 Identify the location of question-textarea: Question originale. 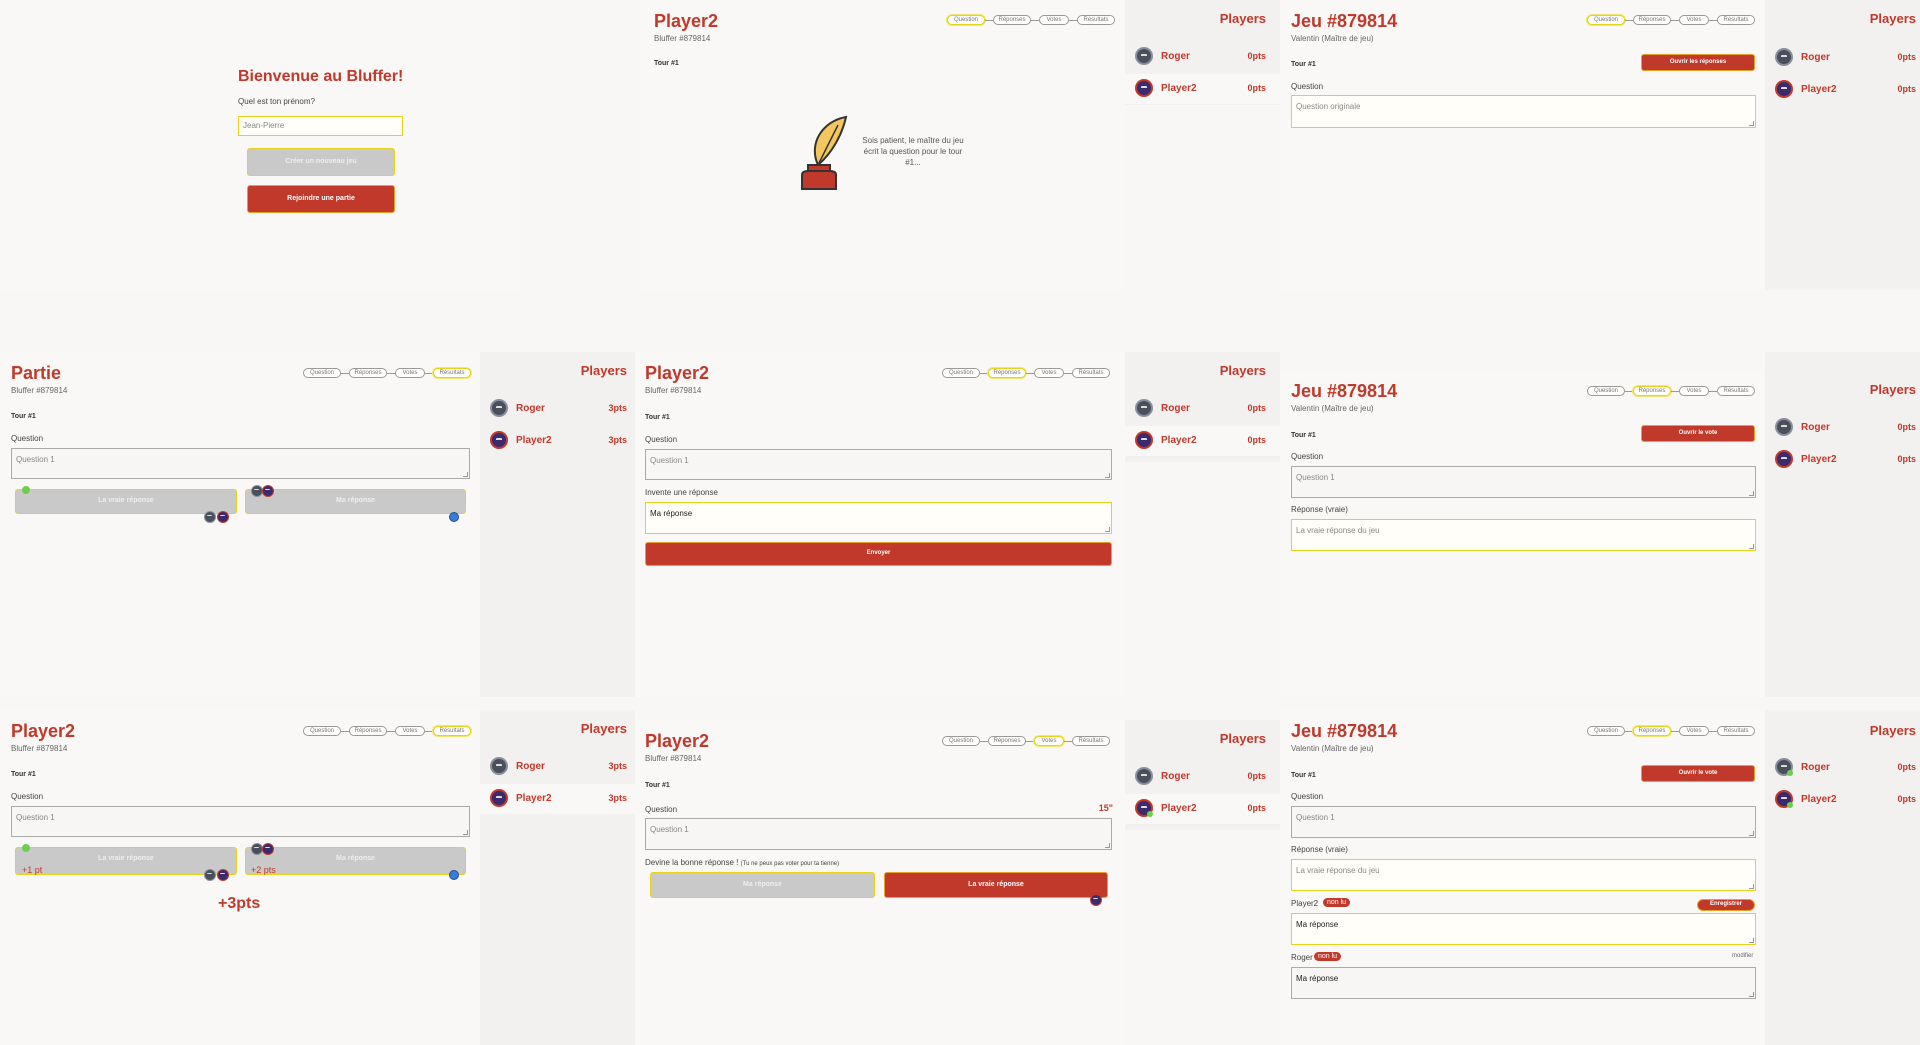
(1523, 111).